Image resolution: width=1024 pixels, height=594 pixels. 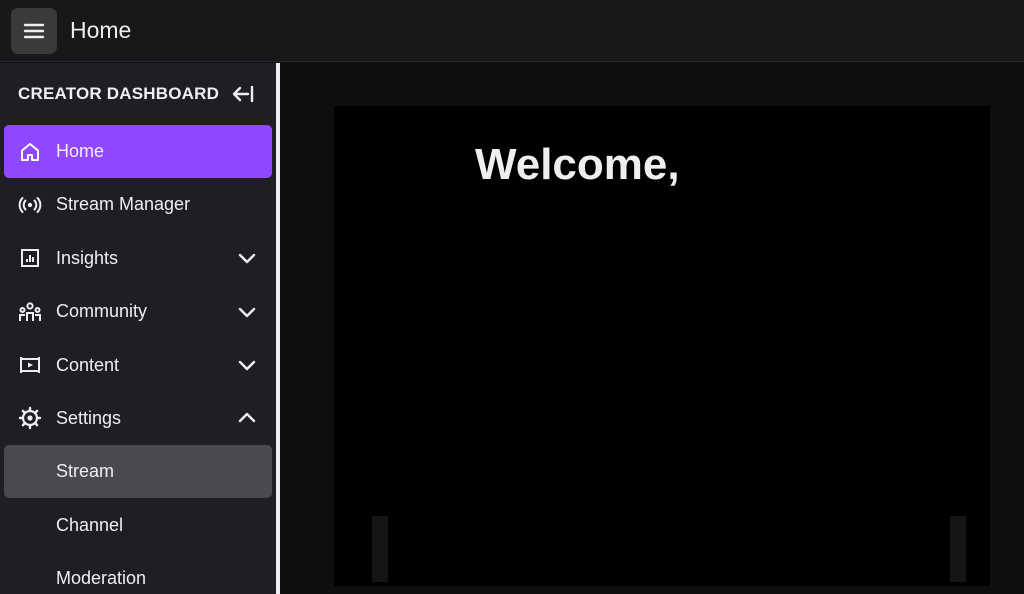 What do you see at coordinates (88, 364) in the screenshot?
I see `sidebar-item-label: Content` at bounding box center [88, 364].